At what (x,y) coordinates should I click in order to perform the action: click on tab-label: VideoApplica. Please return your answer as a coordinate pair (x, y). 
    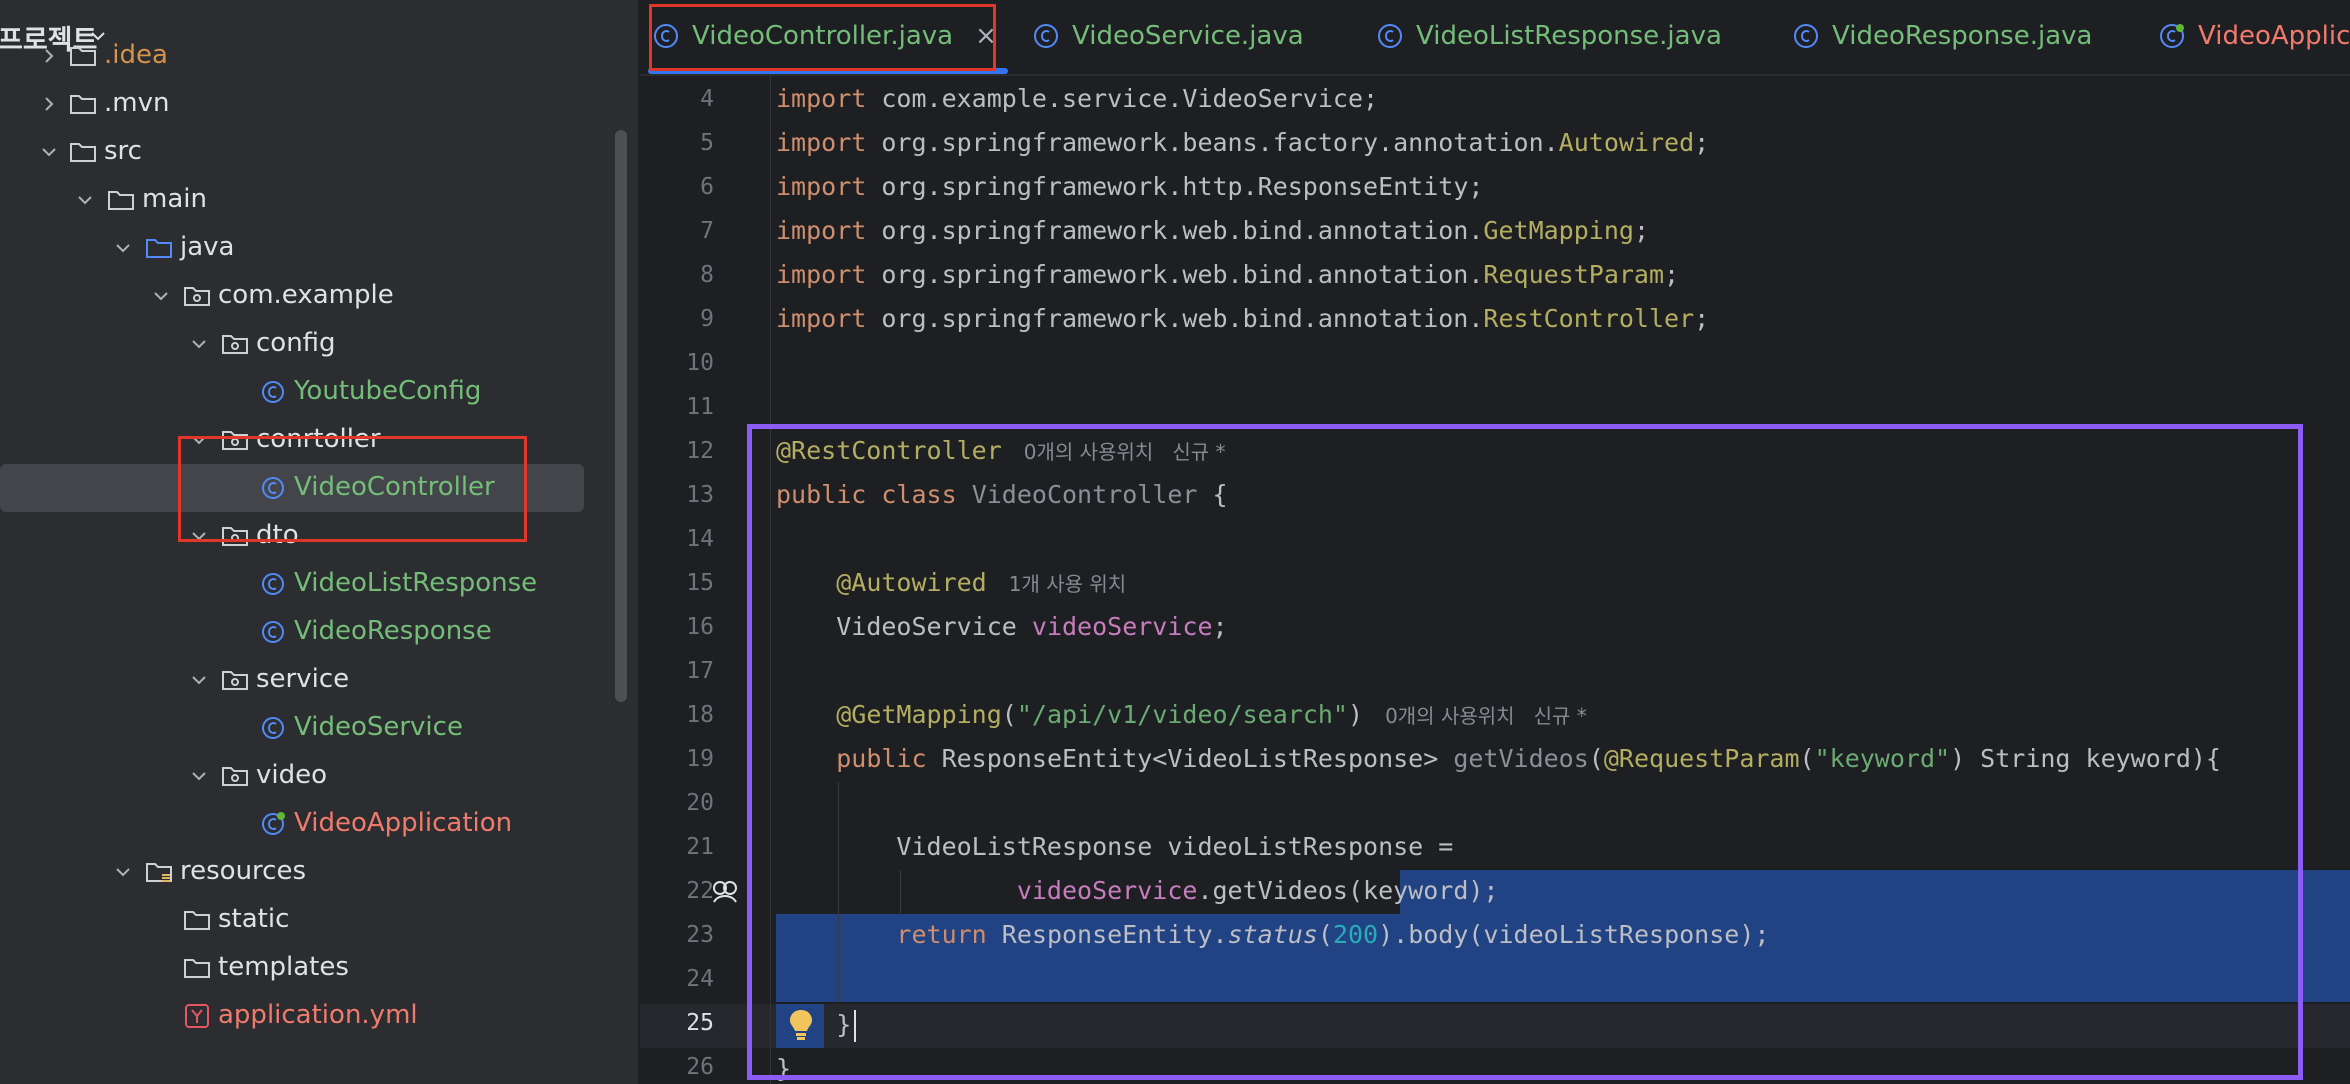
    Looking at the image, I should click on (2274, 36).